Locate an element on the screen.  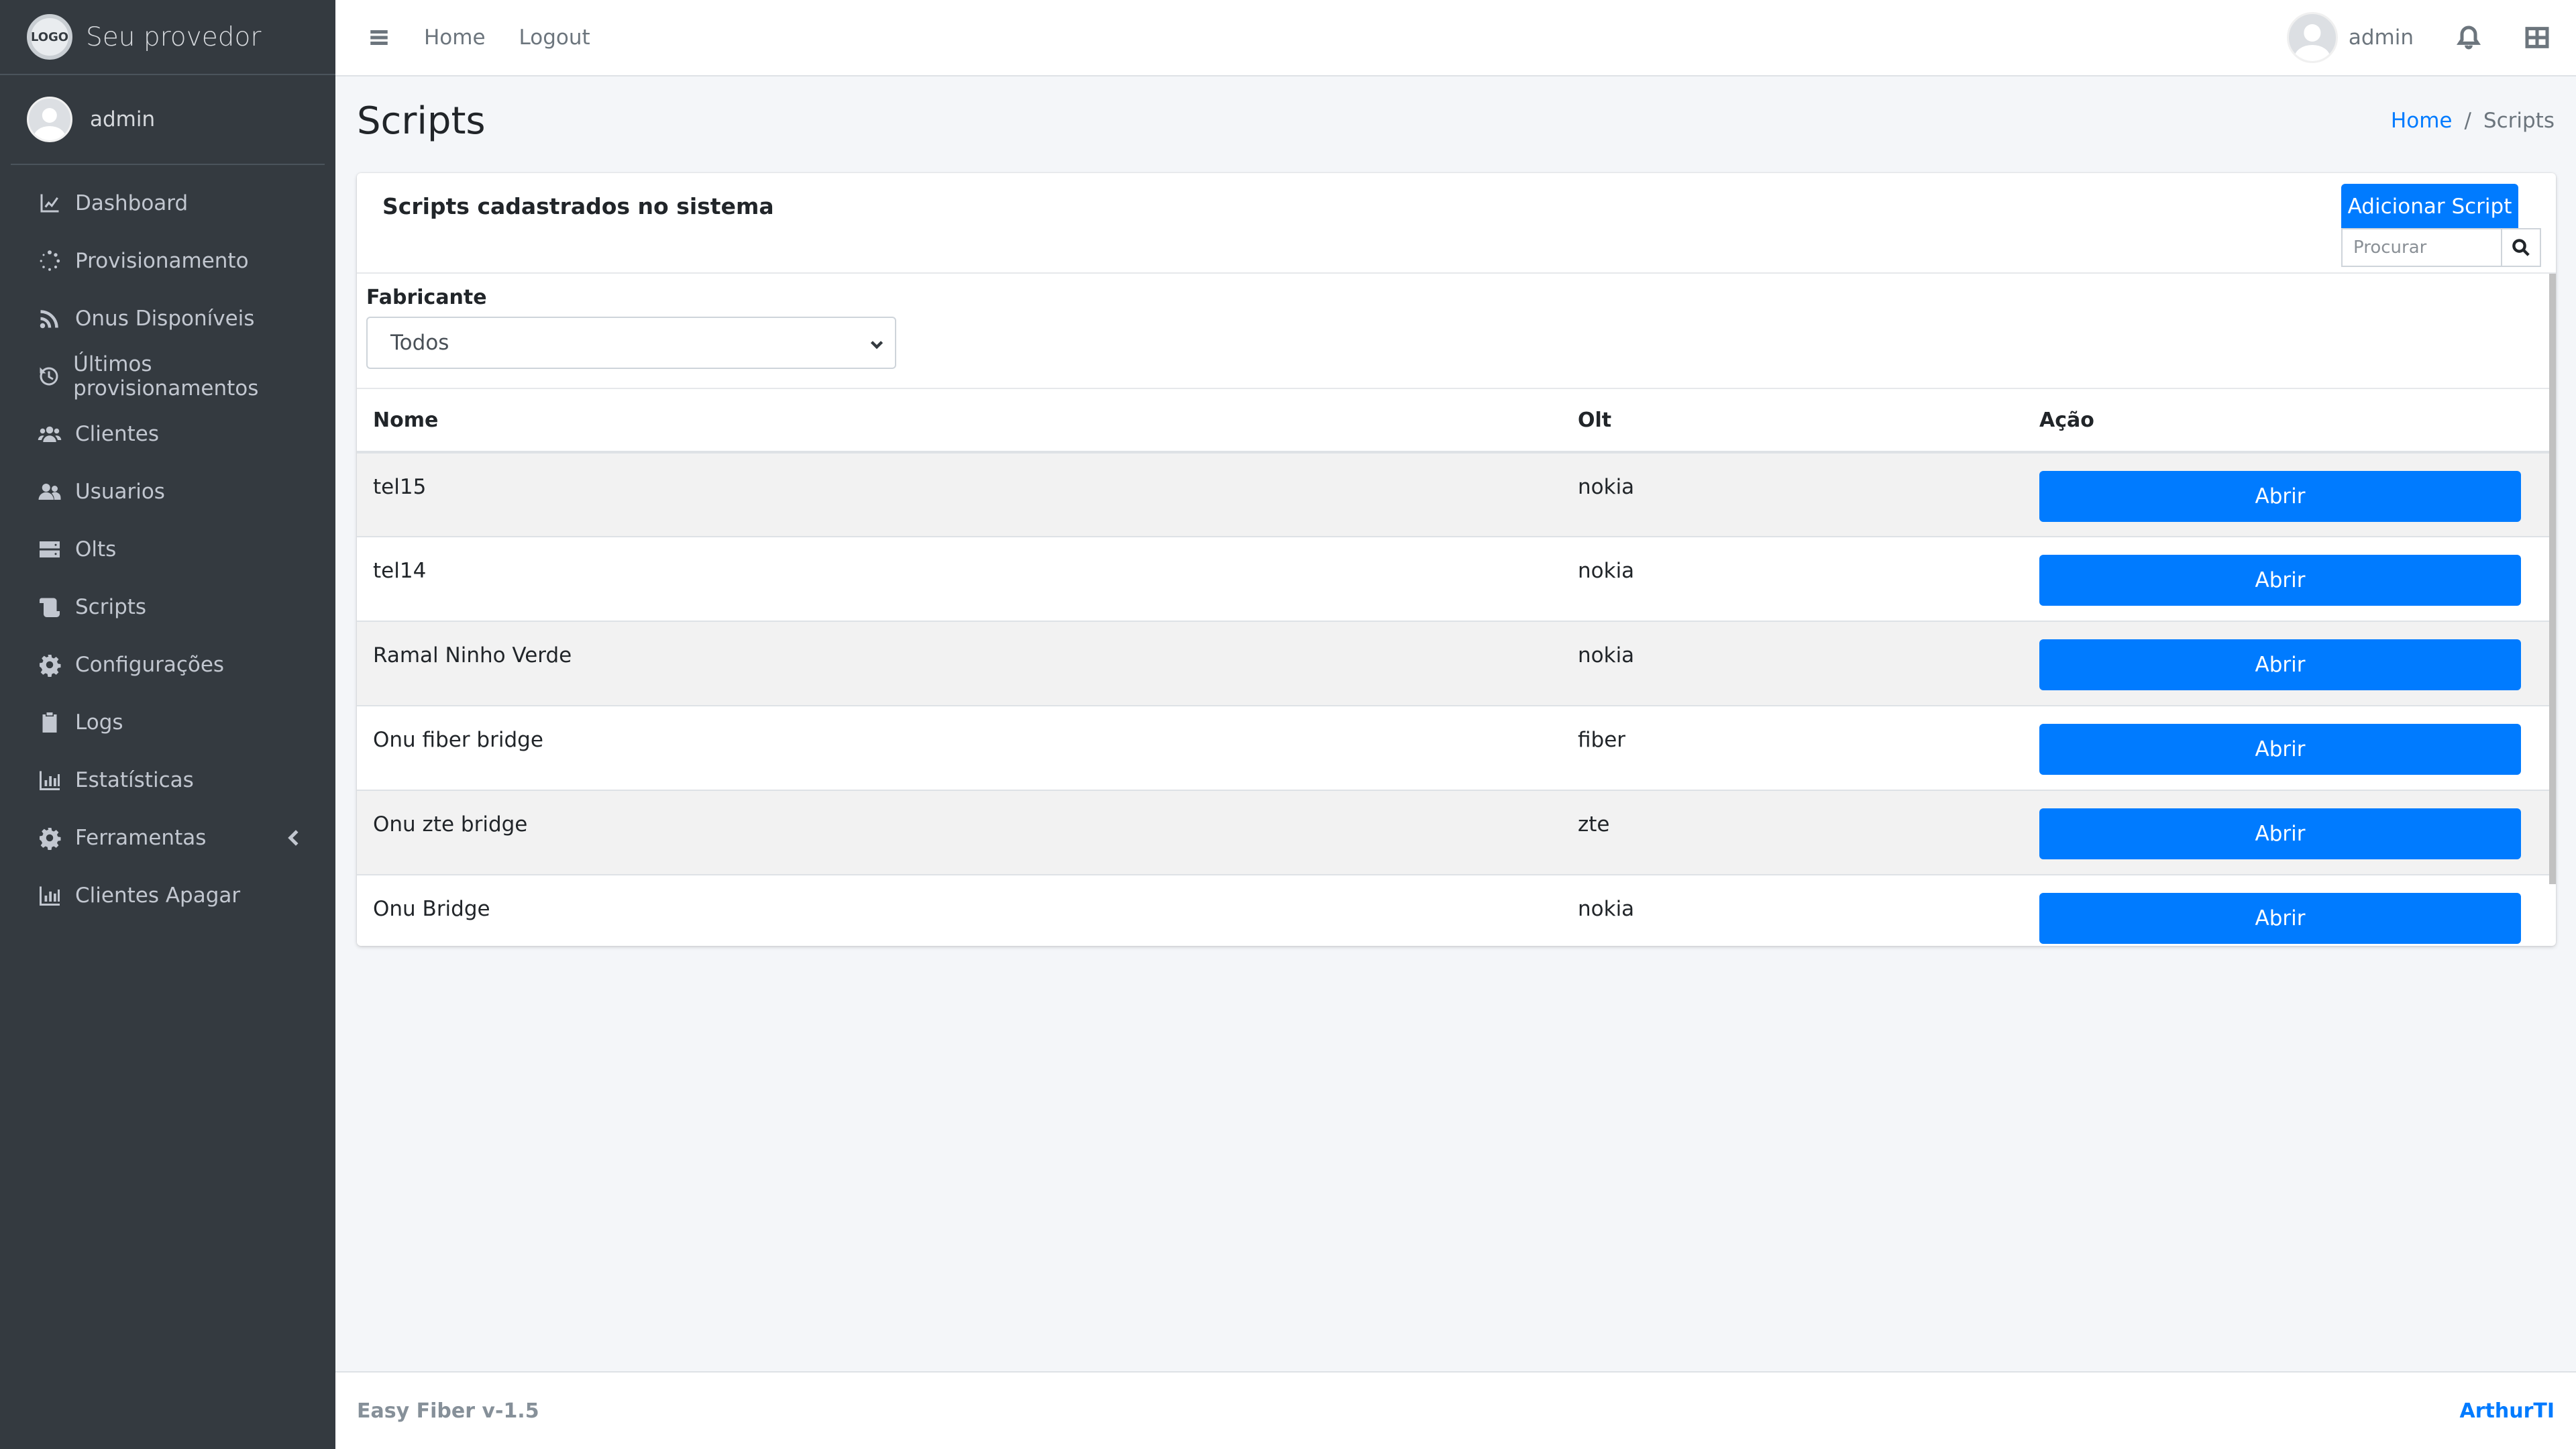
cell-nome: tel15 is located at coordinates (959, 494).